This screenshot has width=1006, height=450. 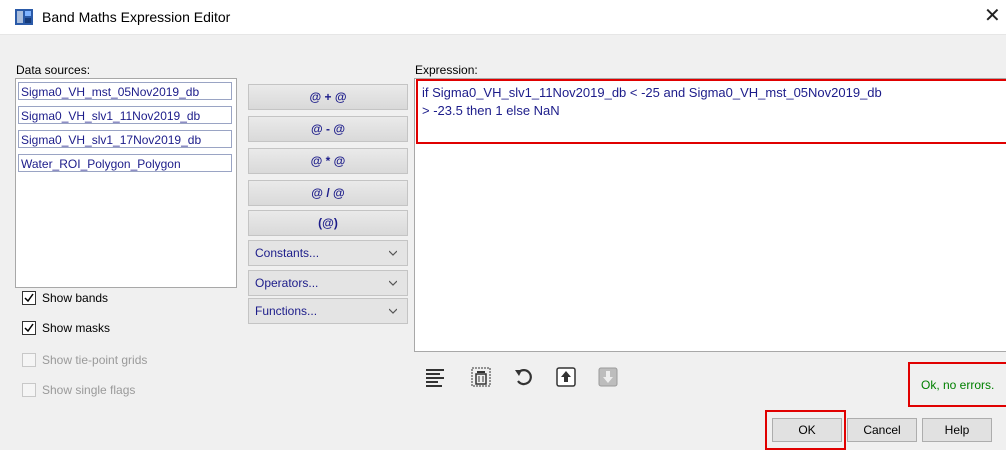 I want to click on title-bar: Band Maths Expression Editor ✕, so click(x=503, y=17).